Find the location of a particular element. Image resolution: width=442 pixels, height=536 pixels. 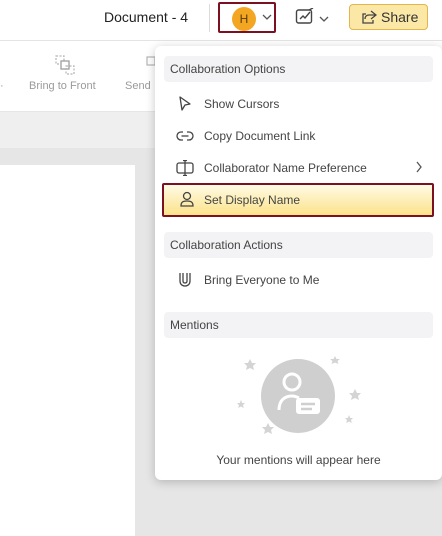

share-button: Share is located at coordinates (388, 17).